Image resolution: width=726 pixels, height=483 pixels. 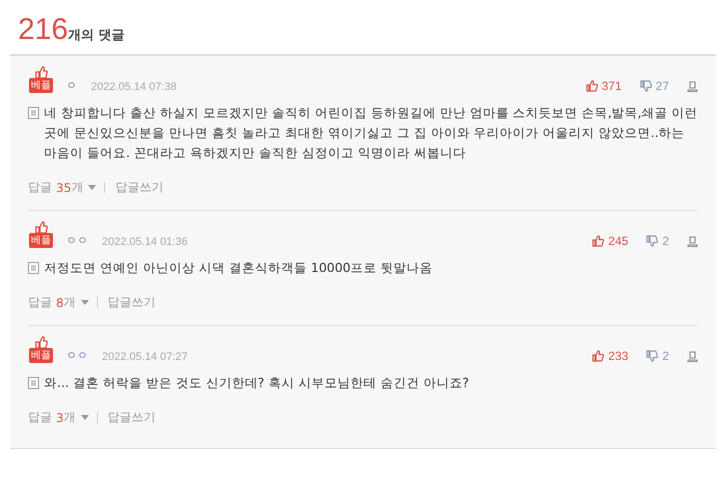 What do you see at coordinates (618, 241) in the screenshot?
I see `like-count: 245` at bounding box center [618, 241].